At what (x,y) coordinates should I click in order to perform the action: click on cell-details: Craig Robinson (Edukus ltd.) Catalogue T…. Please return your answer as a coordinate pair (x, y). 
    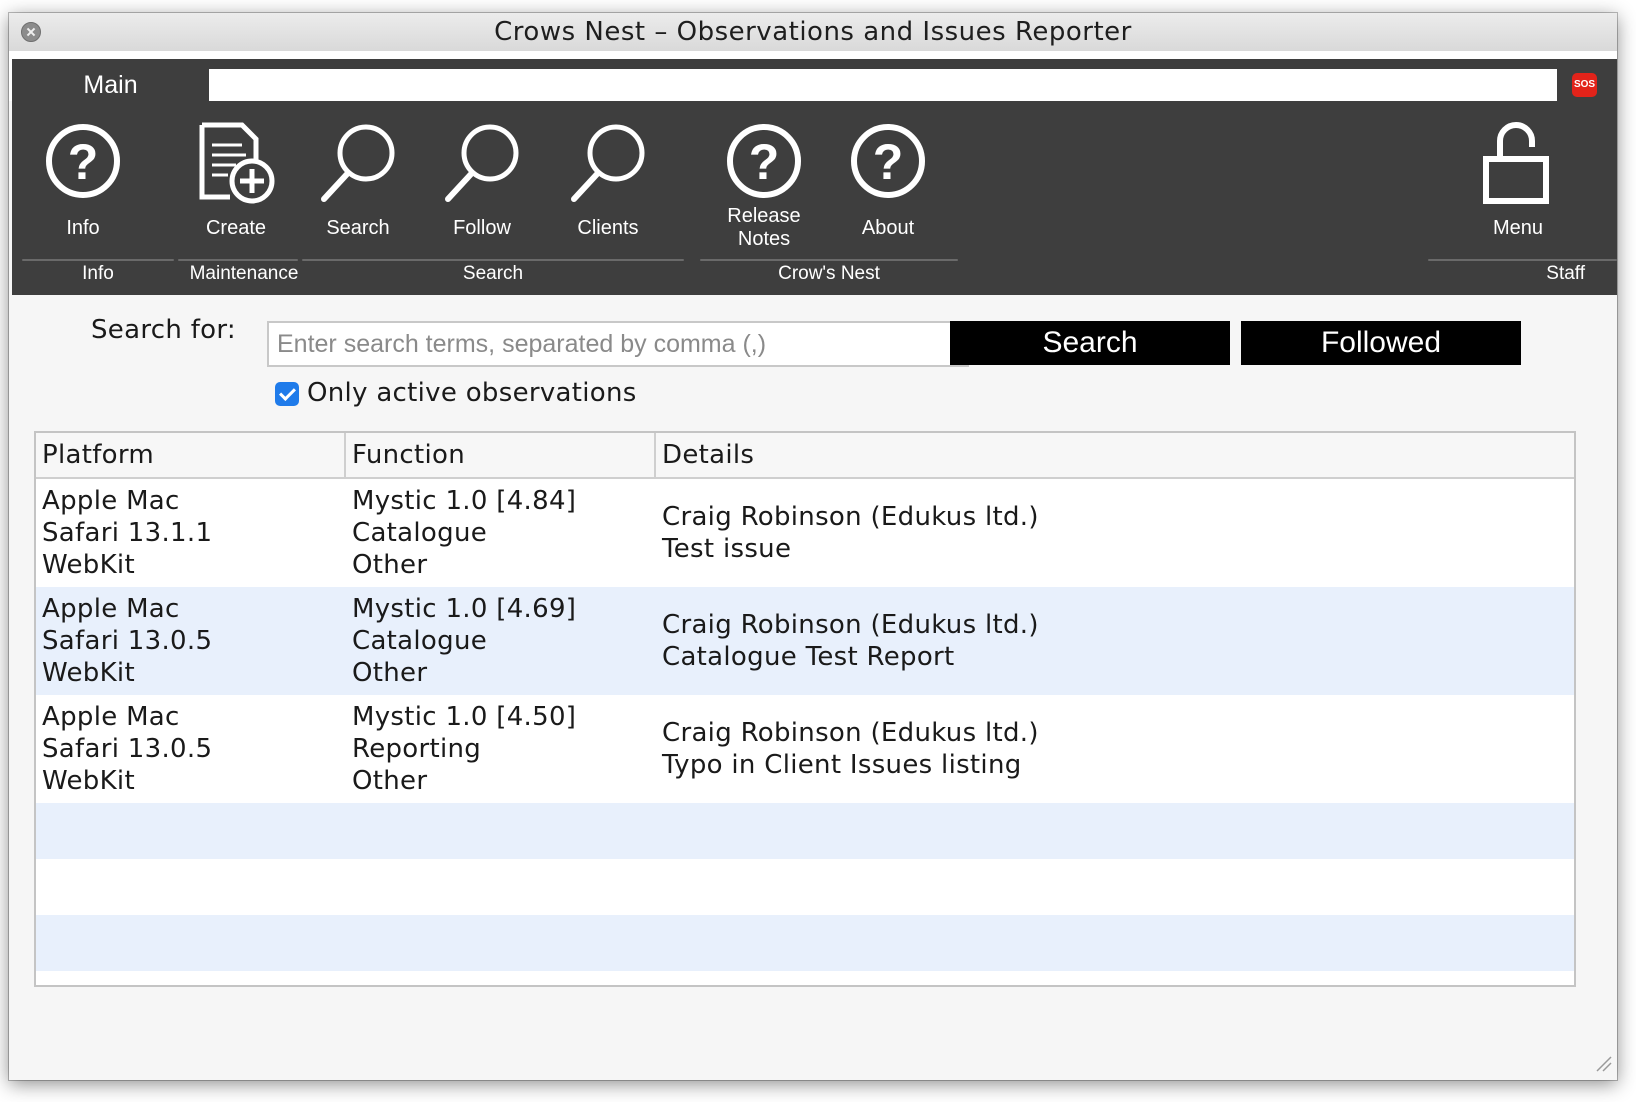
    Looking at the image, I should click on (1112, 641).